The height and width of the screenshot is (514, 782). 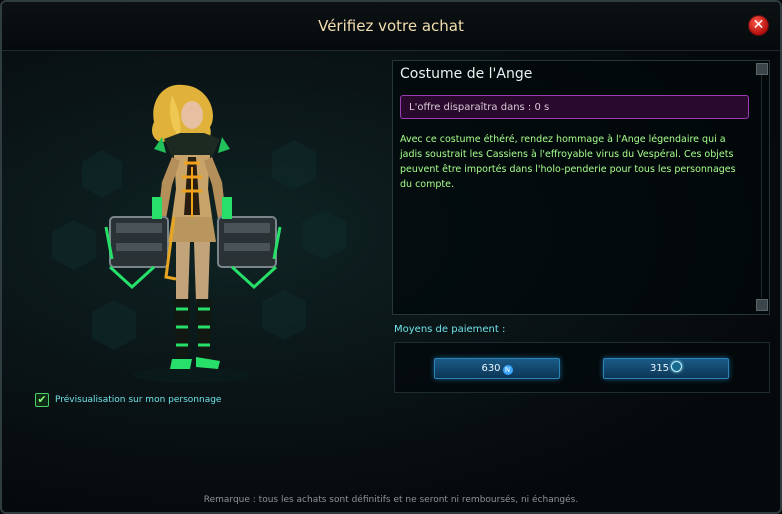 I want to click on omnibit-price: 315, so click(x=659, y=368).